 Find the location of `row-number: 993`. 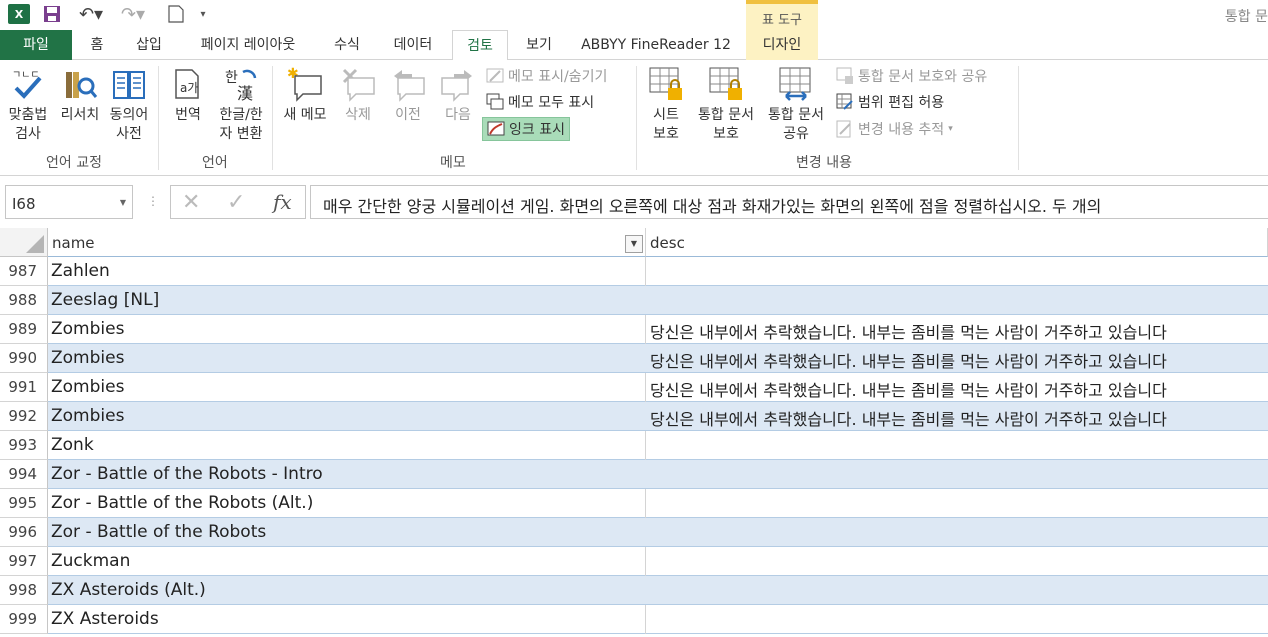

row-number: 993 is located at coordinates (24, 445).